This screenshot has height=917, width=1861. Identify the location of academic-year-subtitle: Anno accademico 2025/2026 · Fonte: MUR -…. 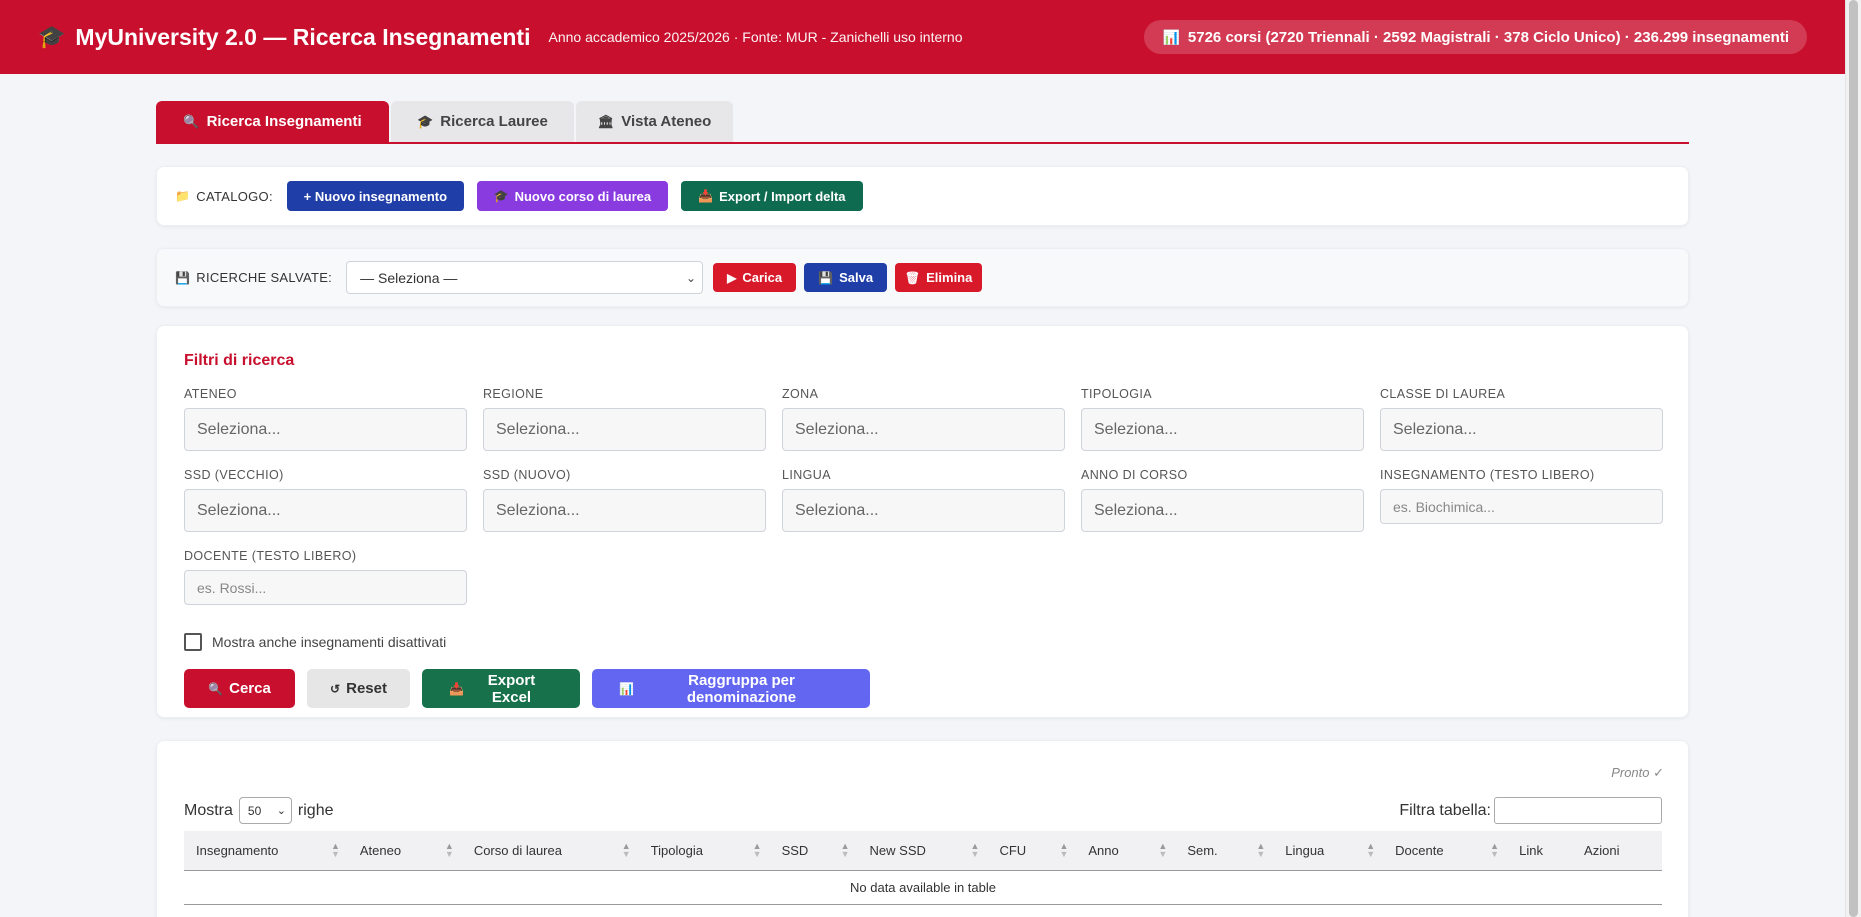
(755, 37).